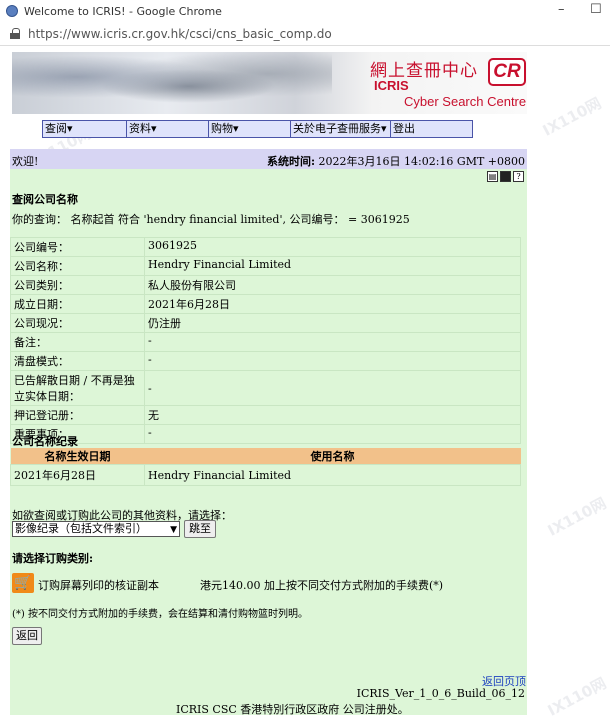 The image size is (610, 724). What do you see at coordinates (77, 388) in the screenshot?
I see `info-key: 已告解散日期 / 不再是独立实体日期：` at bounding box center [77, 388].